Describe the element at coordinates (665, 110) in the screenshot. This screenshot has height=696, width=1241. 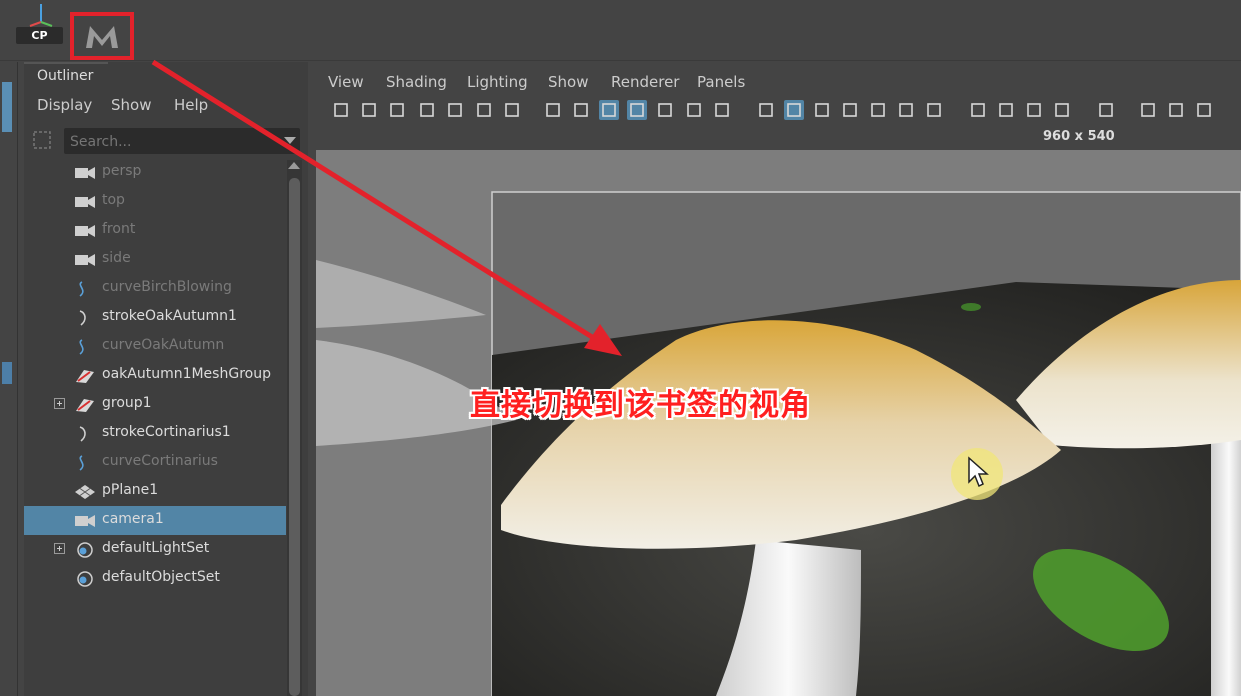
I see `field-chart-icon` at that location.